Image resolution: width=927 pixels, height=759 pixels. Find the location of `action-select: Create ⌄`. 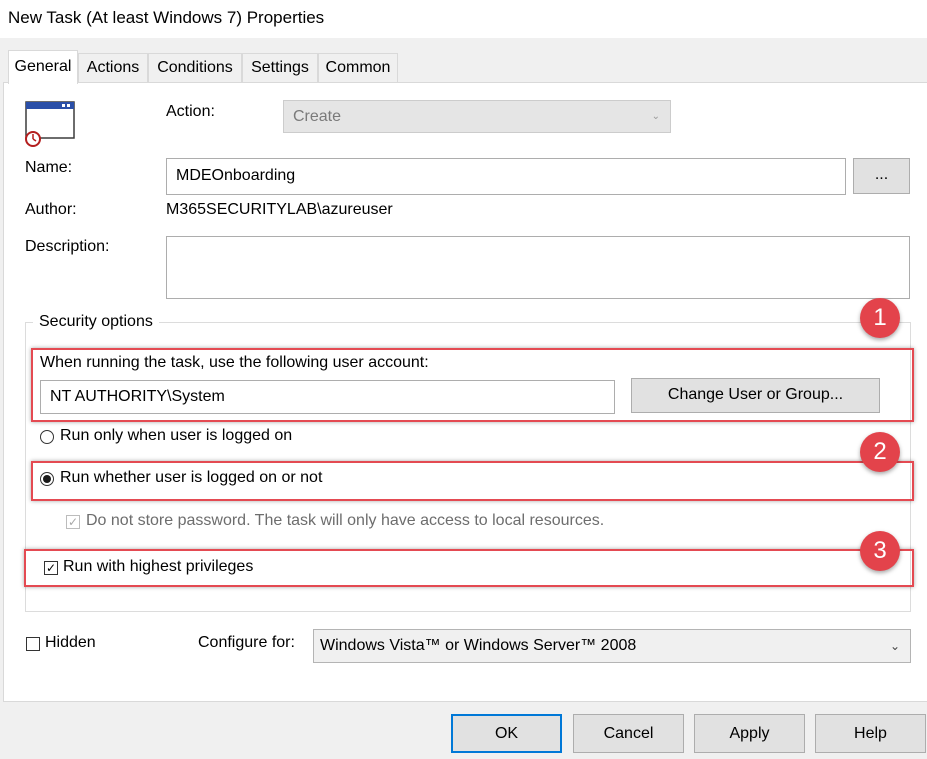

action-select: Create ⌄ is located at coordinates (477, 116).